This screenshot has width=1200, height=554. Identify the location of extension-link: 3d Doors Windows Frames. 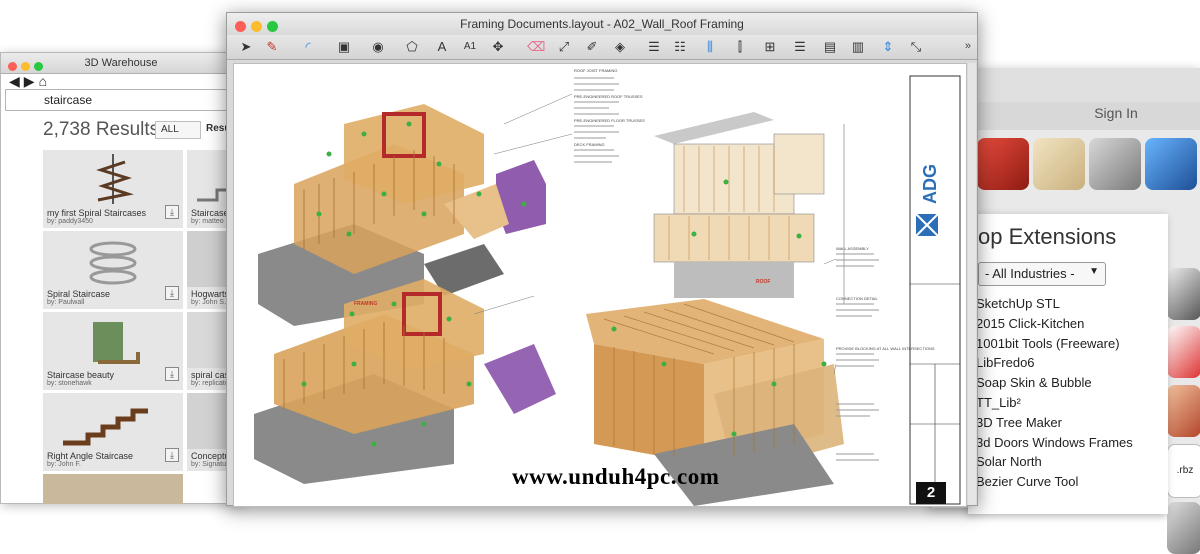
(1054, 445).